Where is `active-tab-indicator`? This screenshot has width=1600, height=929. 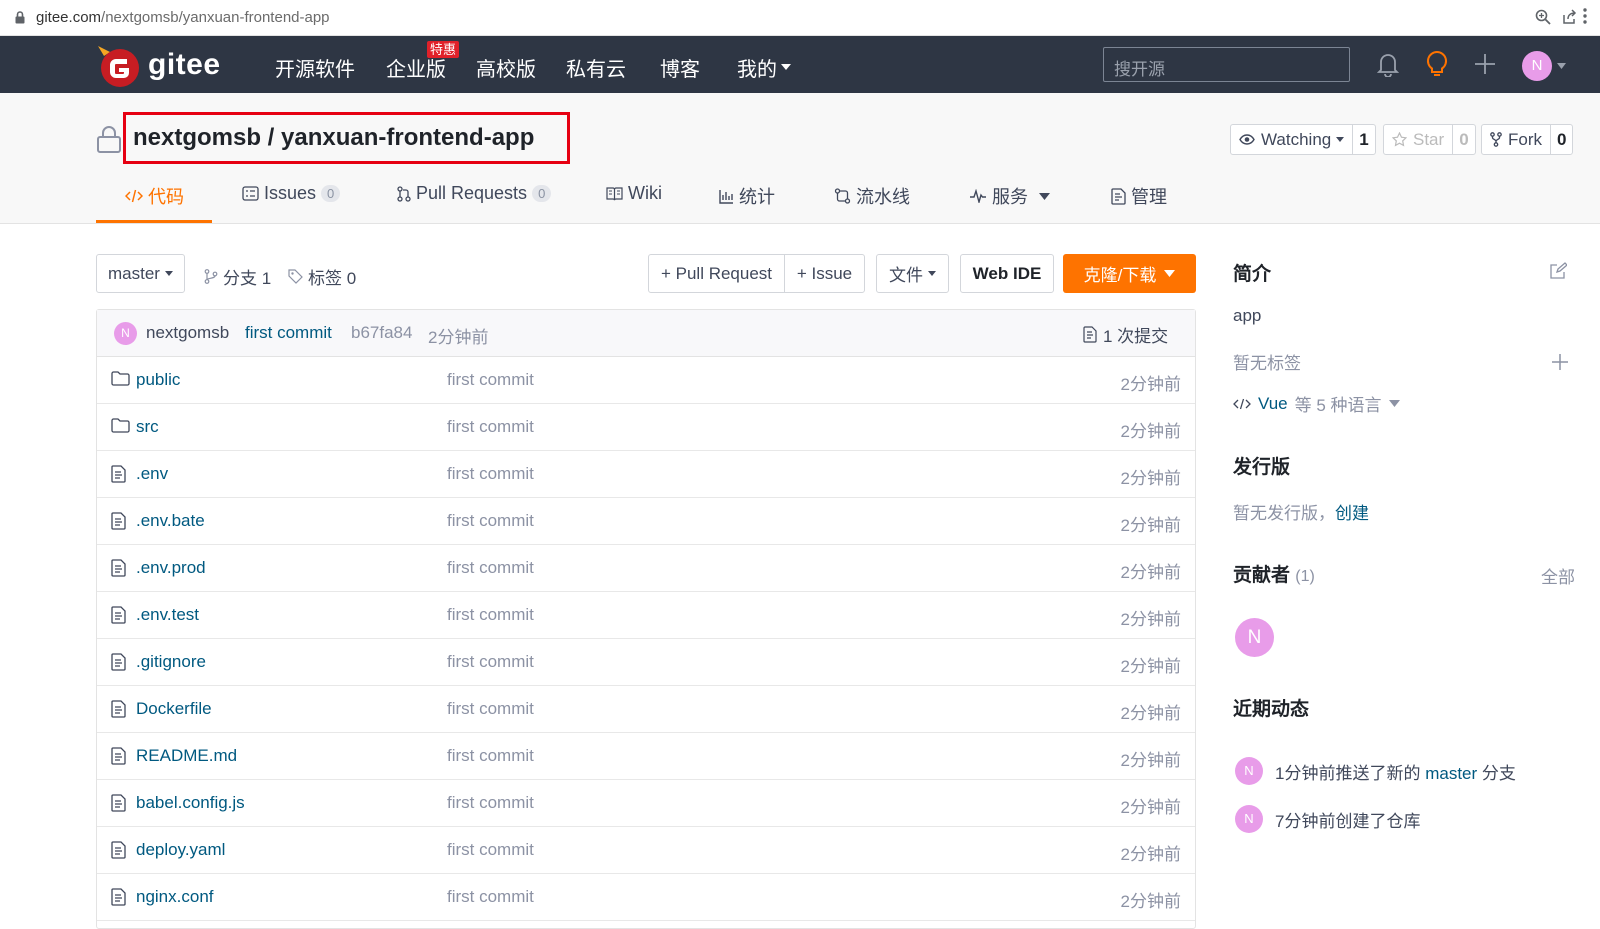
active-tab-indicator is located at coordinates (154, 221).